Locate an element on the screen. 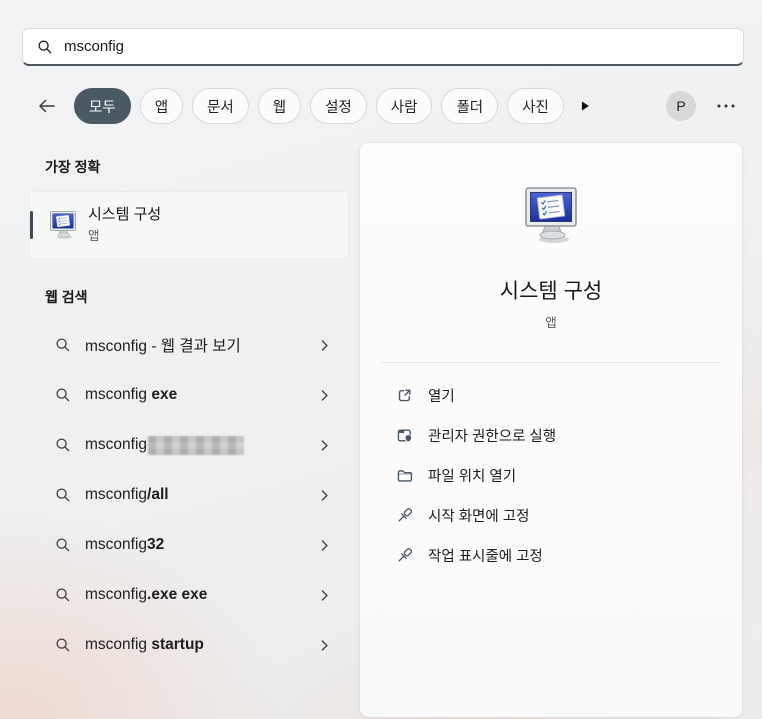  back-button is located at coordinates (47, 106).